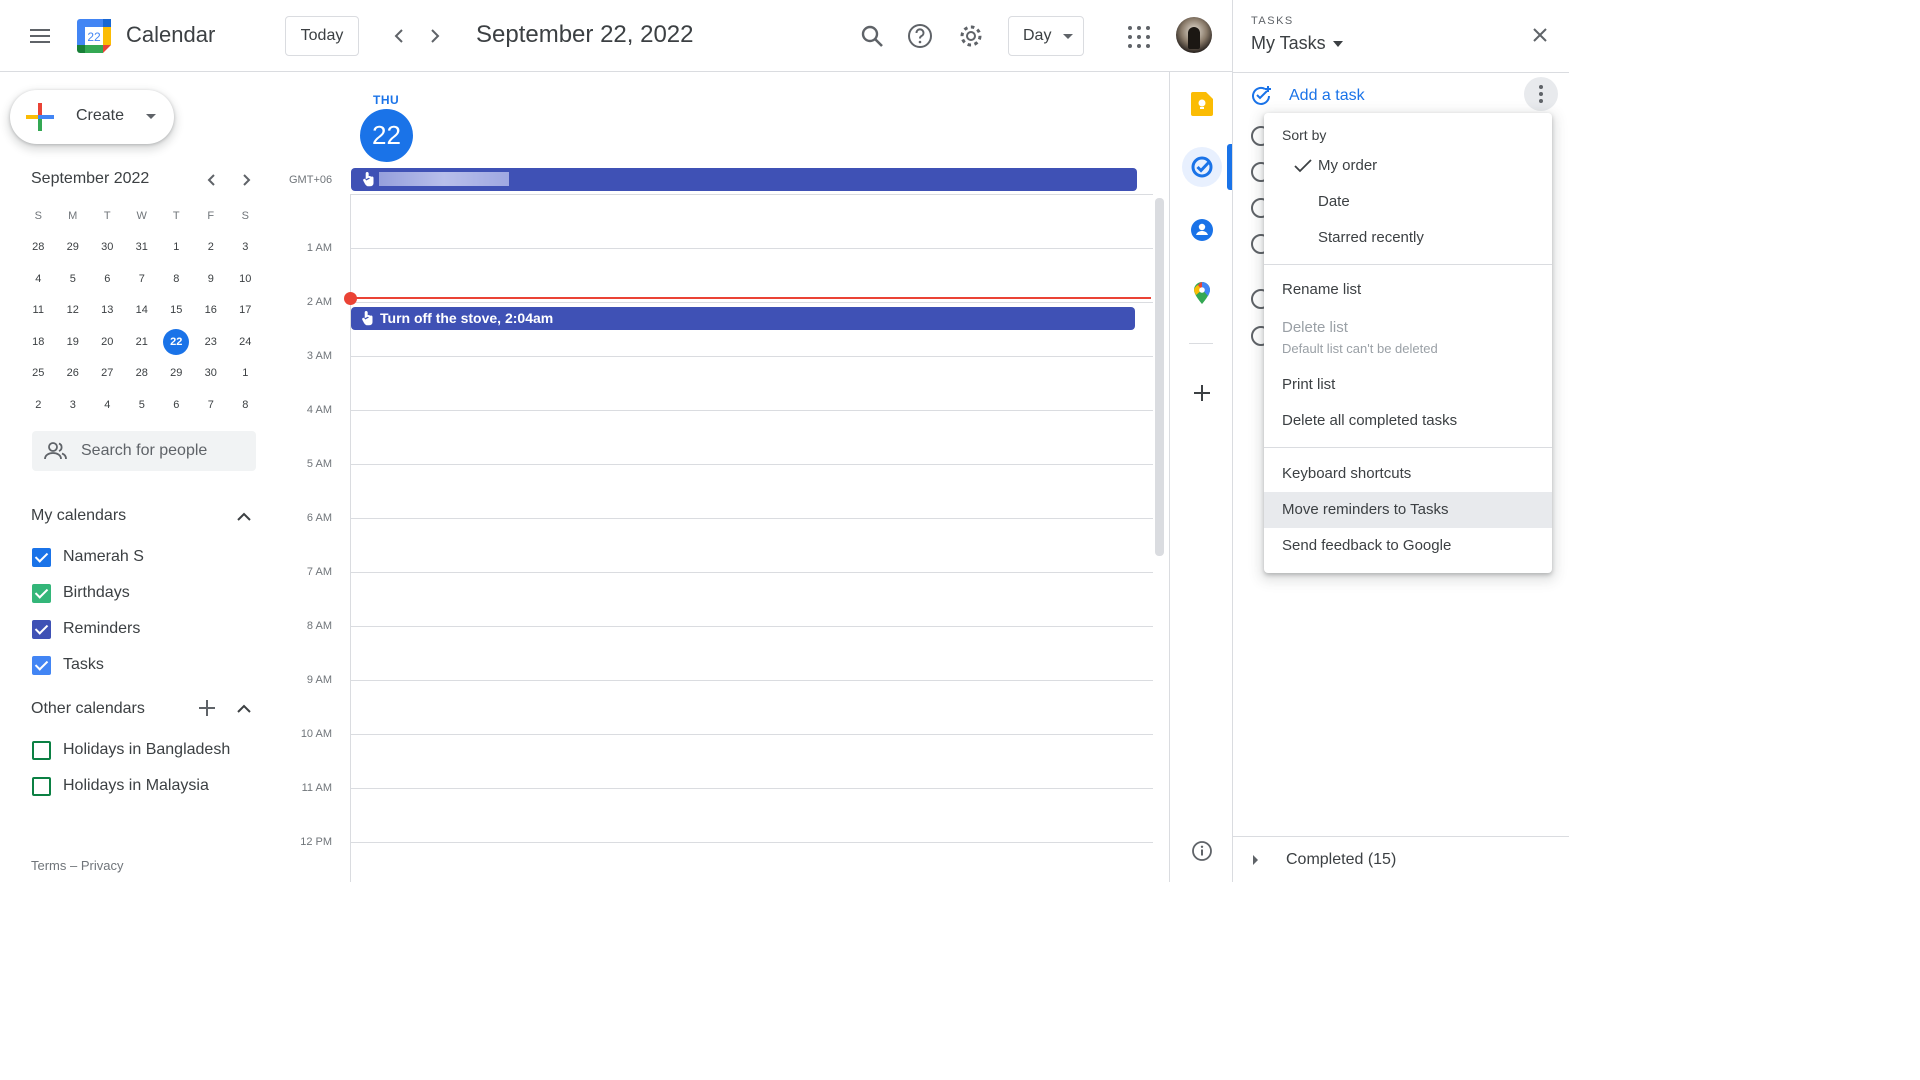 The height and width of the screenshot is (1080, 1920). Describe the element at coordinates (92, 117) in the screenshot. I see `create-button: Create` at that location.